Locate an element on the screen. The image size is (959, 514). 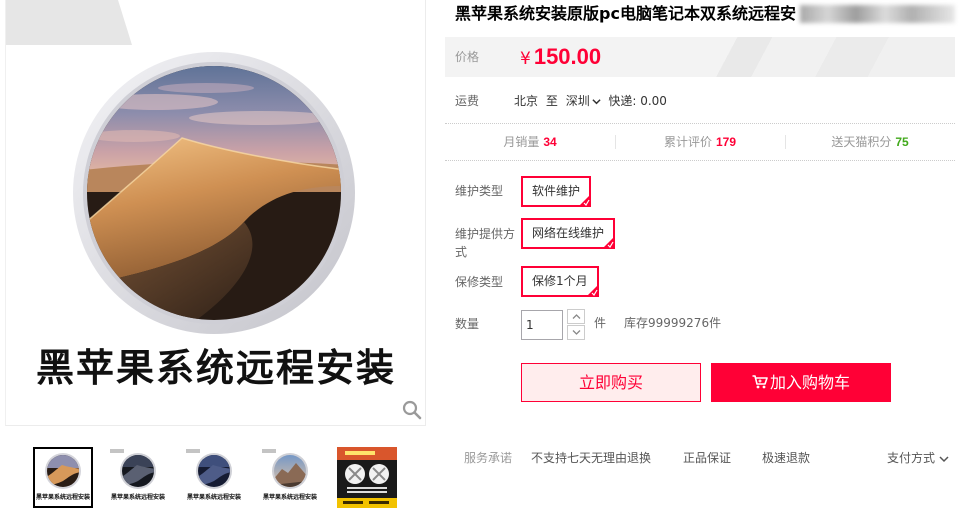
quantity-input is located at coordinates (542, 325).